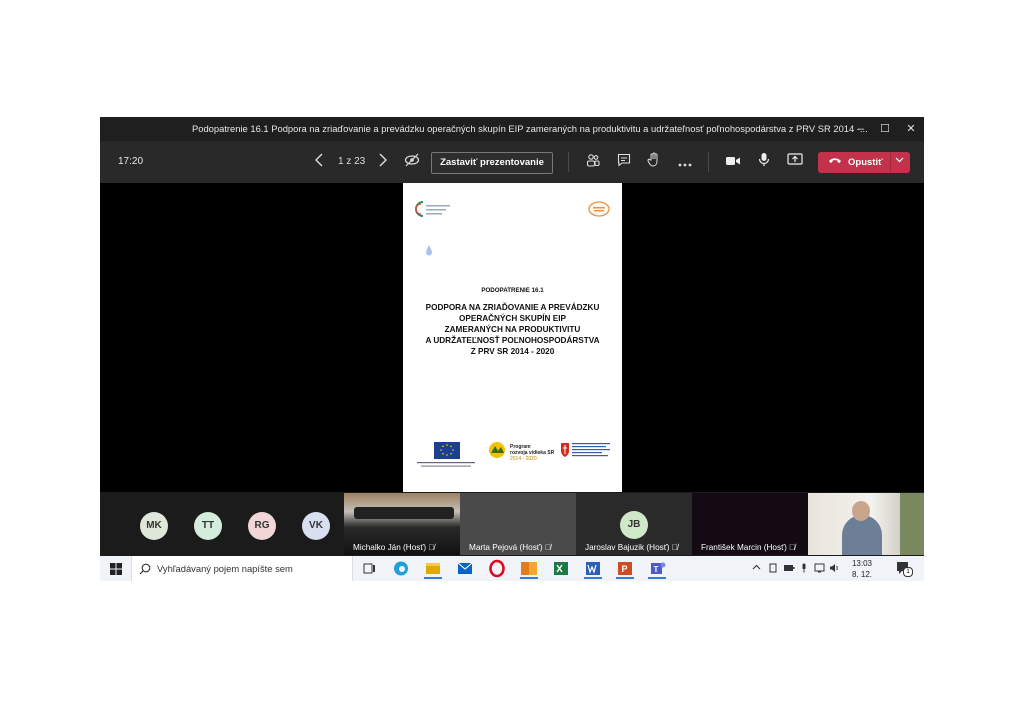  I want to click on video-tile: František Marcin (Hosť) 🎙̸, so click(750, 524).